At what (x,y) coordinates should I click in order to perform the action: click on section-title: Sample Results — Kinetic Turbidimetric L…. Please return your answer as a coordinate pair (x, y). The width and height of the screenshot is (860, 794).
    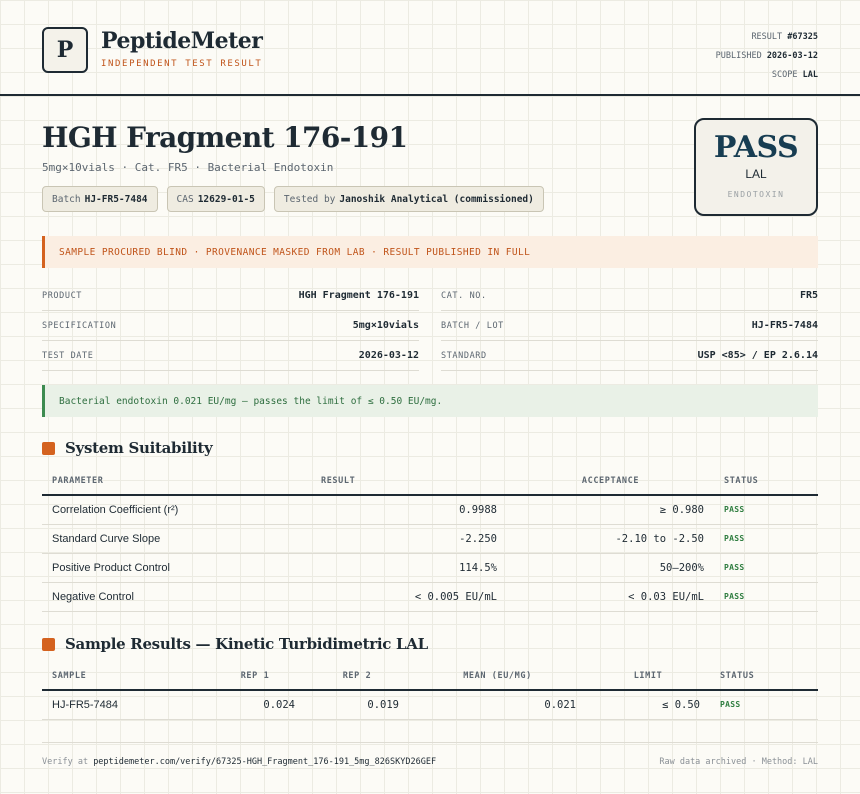
    Looking at the image, I should click on (246, 644).